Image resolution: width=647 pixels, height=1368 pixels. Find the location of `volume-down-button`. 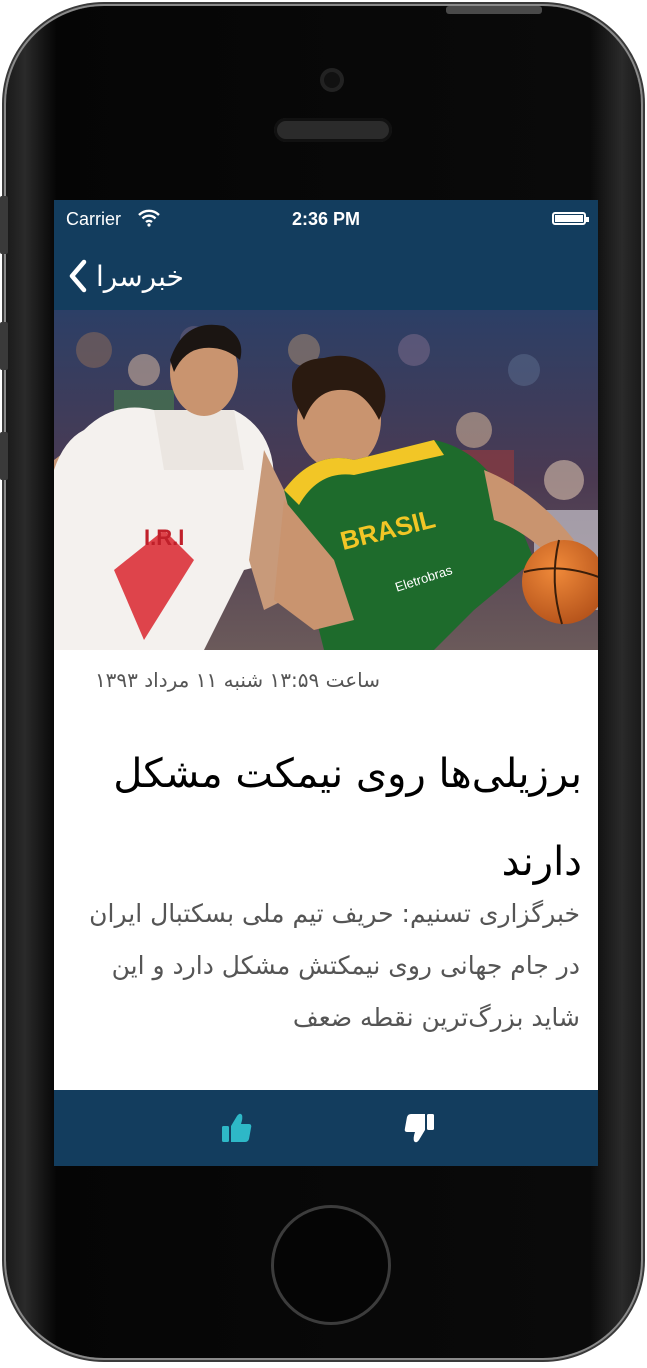

volume-down-button is located at coordinates (4, 456).